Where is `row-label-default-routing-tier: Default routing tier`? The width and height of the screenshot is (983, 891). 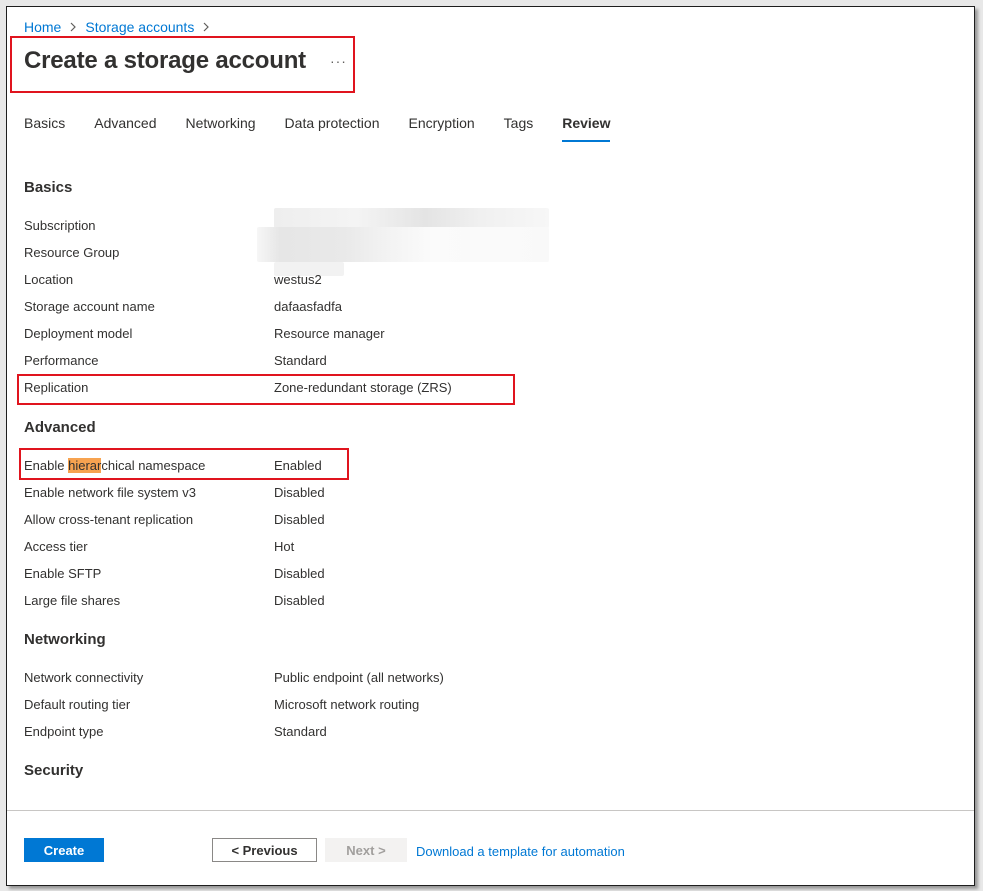 row-label-default-routing-tier: Default routing tier is located at coordinates (77, 704).